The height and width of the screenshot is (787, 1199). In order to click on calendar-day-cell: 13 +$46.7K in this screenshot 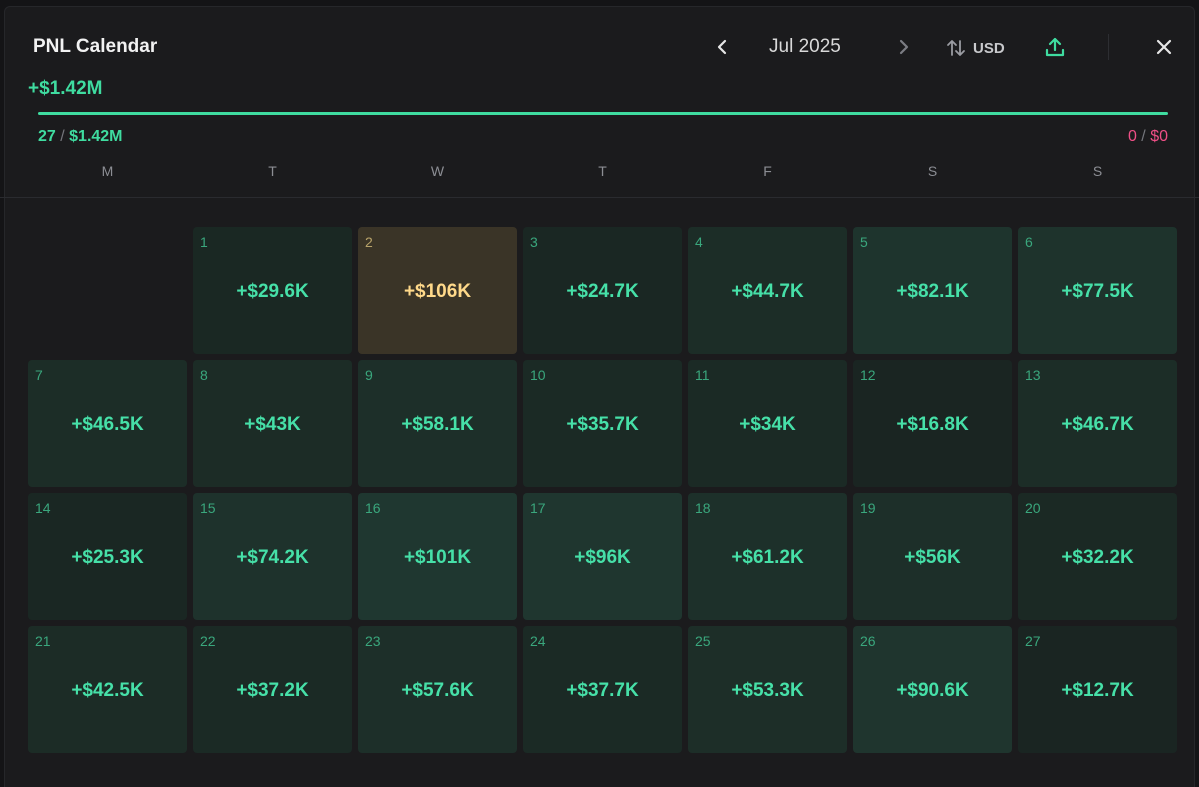, I will do `click(1097, 423)`.